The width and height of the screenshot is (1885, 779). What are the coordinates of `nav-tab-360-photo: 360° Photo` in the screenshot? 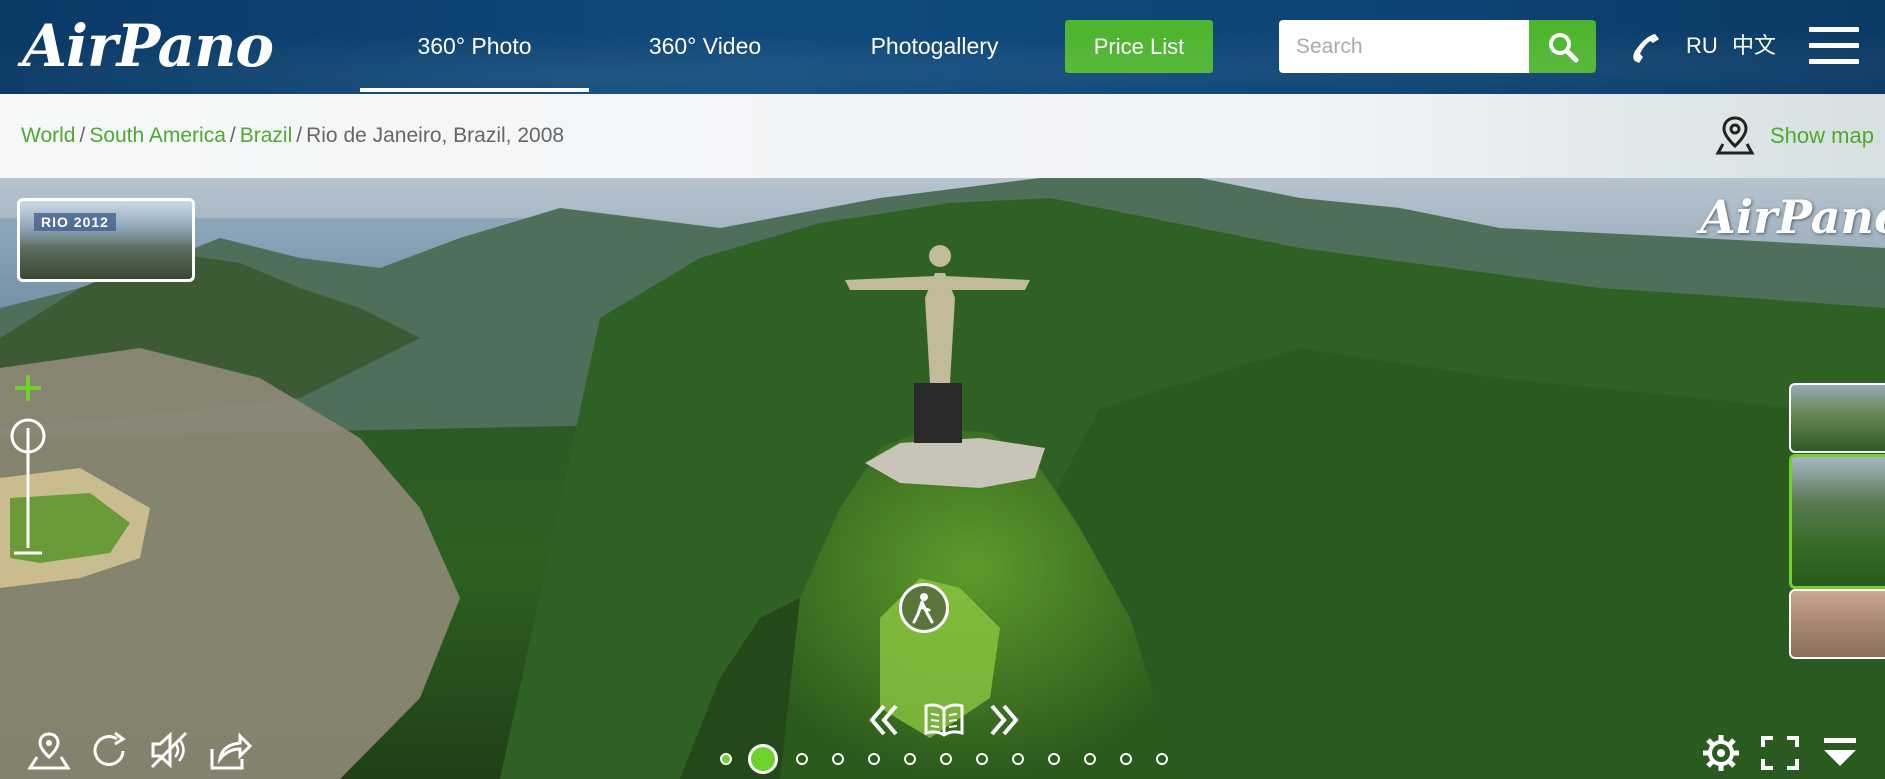 It's located at (474, 47).